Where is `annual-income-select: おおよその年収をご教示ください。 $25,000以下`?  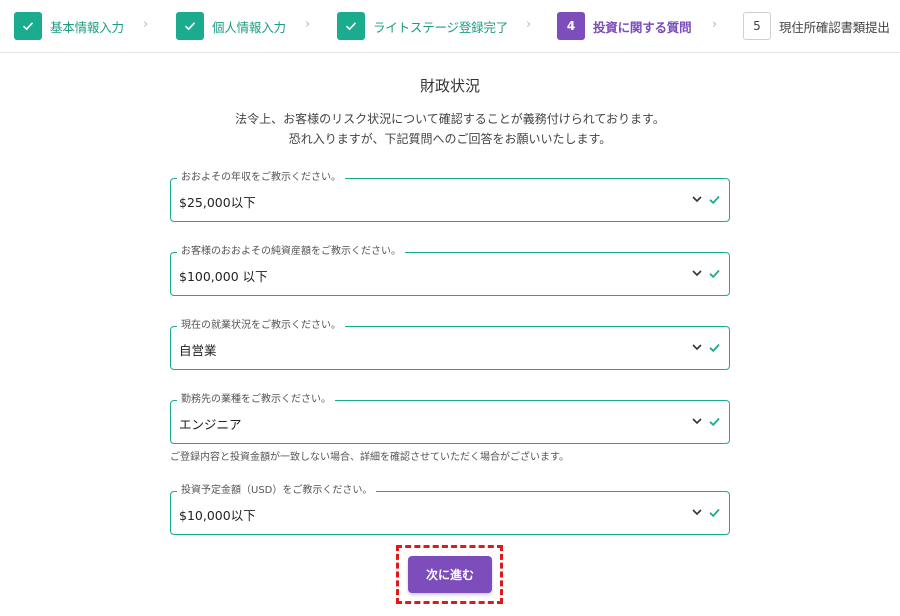
annual-income-select: おおよその年収をご教示ください。 $25,000以下 is located at coordinates (450, 196).